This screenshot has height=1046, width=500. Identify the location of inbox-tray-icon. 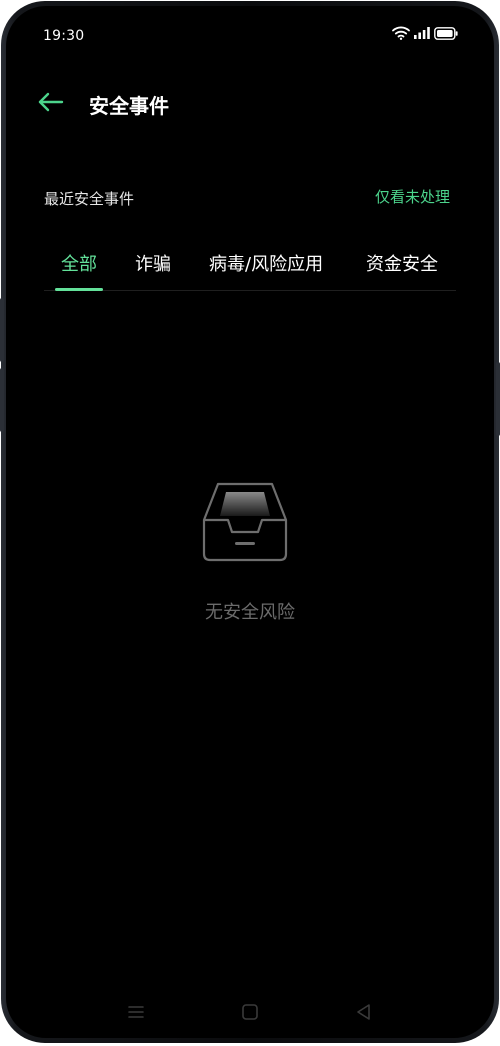
(245, 522).